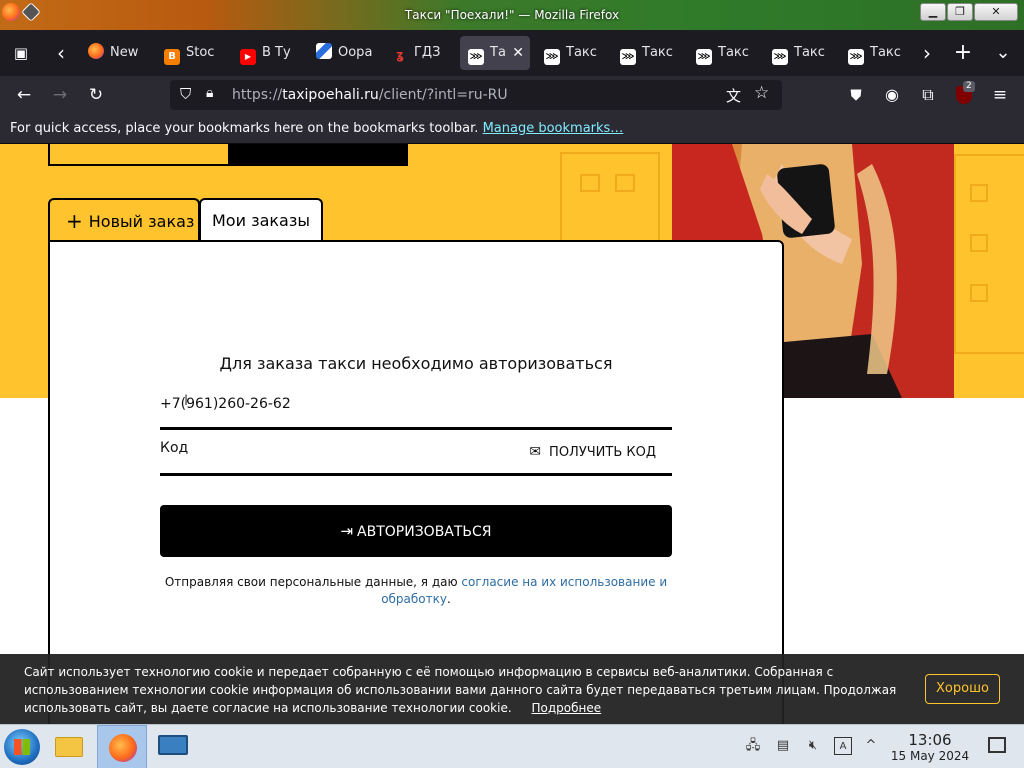 The image size is (1024, 768). I want to click on new-tab-button: +, so click(963, 53).